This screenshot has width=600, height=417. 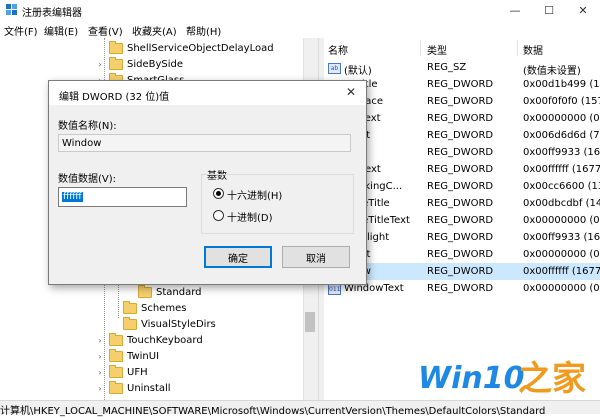 I want to click on tree-item-selected: Standard, so click(x=163, y=292).